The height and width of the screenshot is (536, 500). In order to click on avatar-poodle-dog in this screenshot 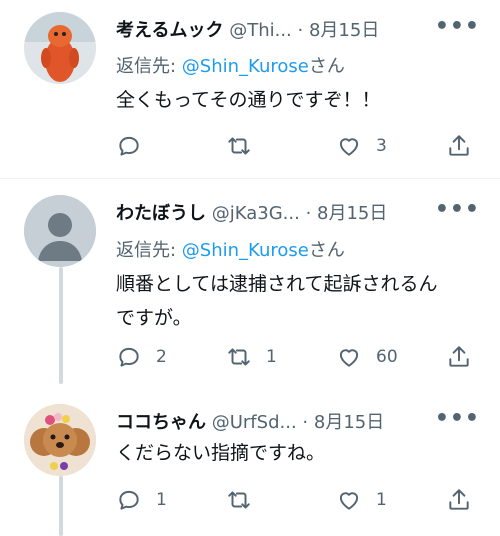, I will do `click(60, 440)`.